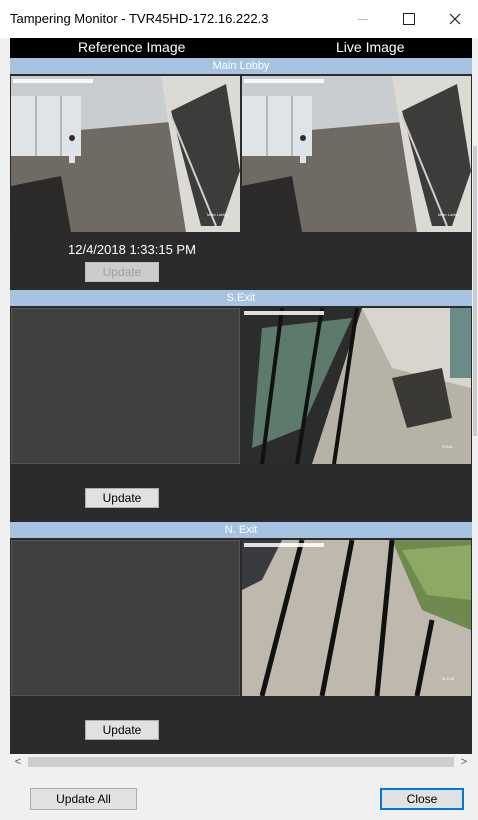 Image resolution: width=478 pixels, height=820 pixels. What do you see at coordinates (83, 799) in the screenshot?
I see `update-all-button: Update All` at bounding box center [83, 799].